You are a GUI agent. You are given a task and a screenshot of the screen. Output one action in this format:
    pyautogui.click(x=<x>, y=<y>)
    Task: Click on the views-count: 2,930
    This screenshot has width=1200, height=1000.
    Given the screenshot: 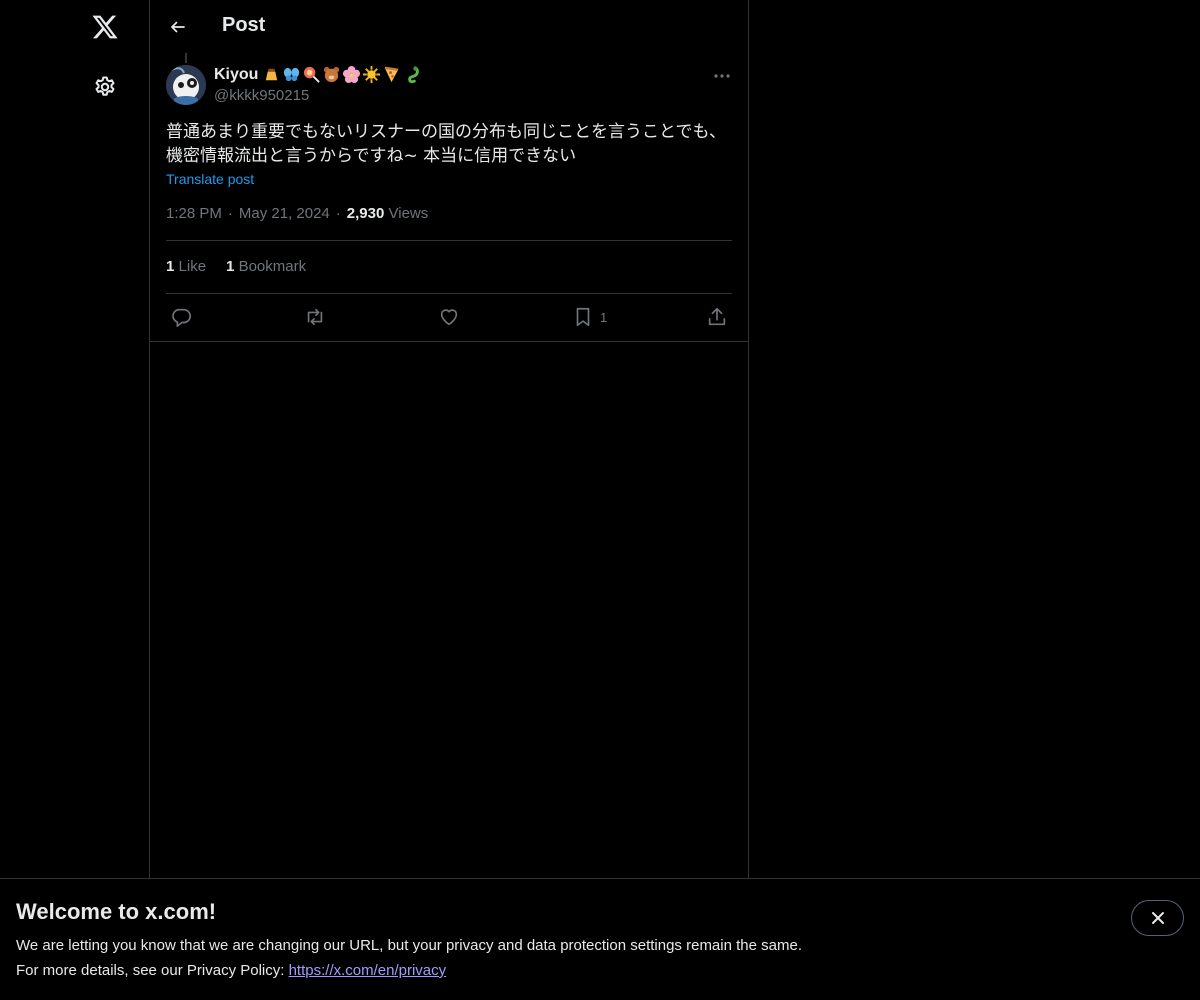 What is the action you would take?
    pyautogui.click(x=365, y=213)
    